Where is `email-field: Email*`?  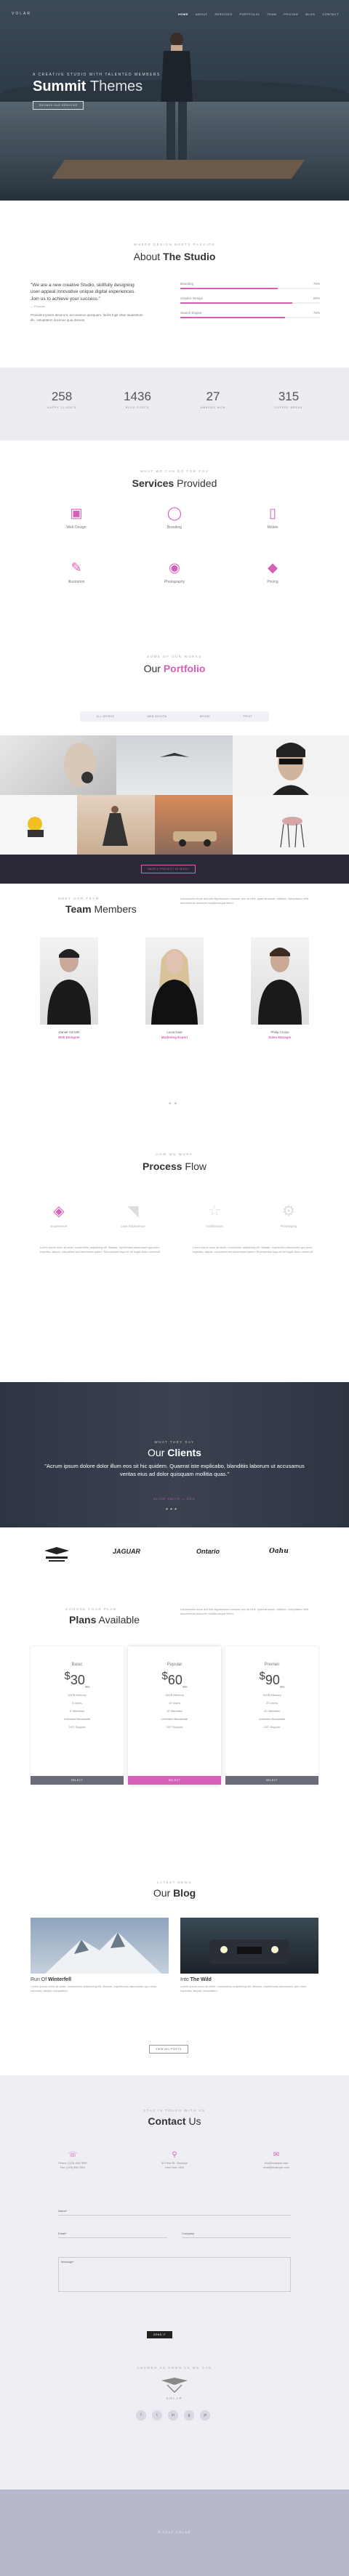
email-field: Email* is located at coordinates (112, 2235).